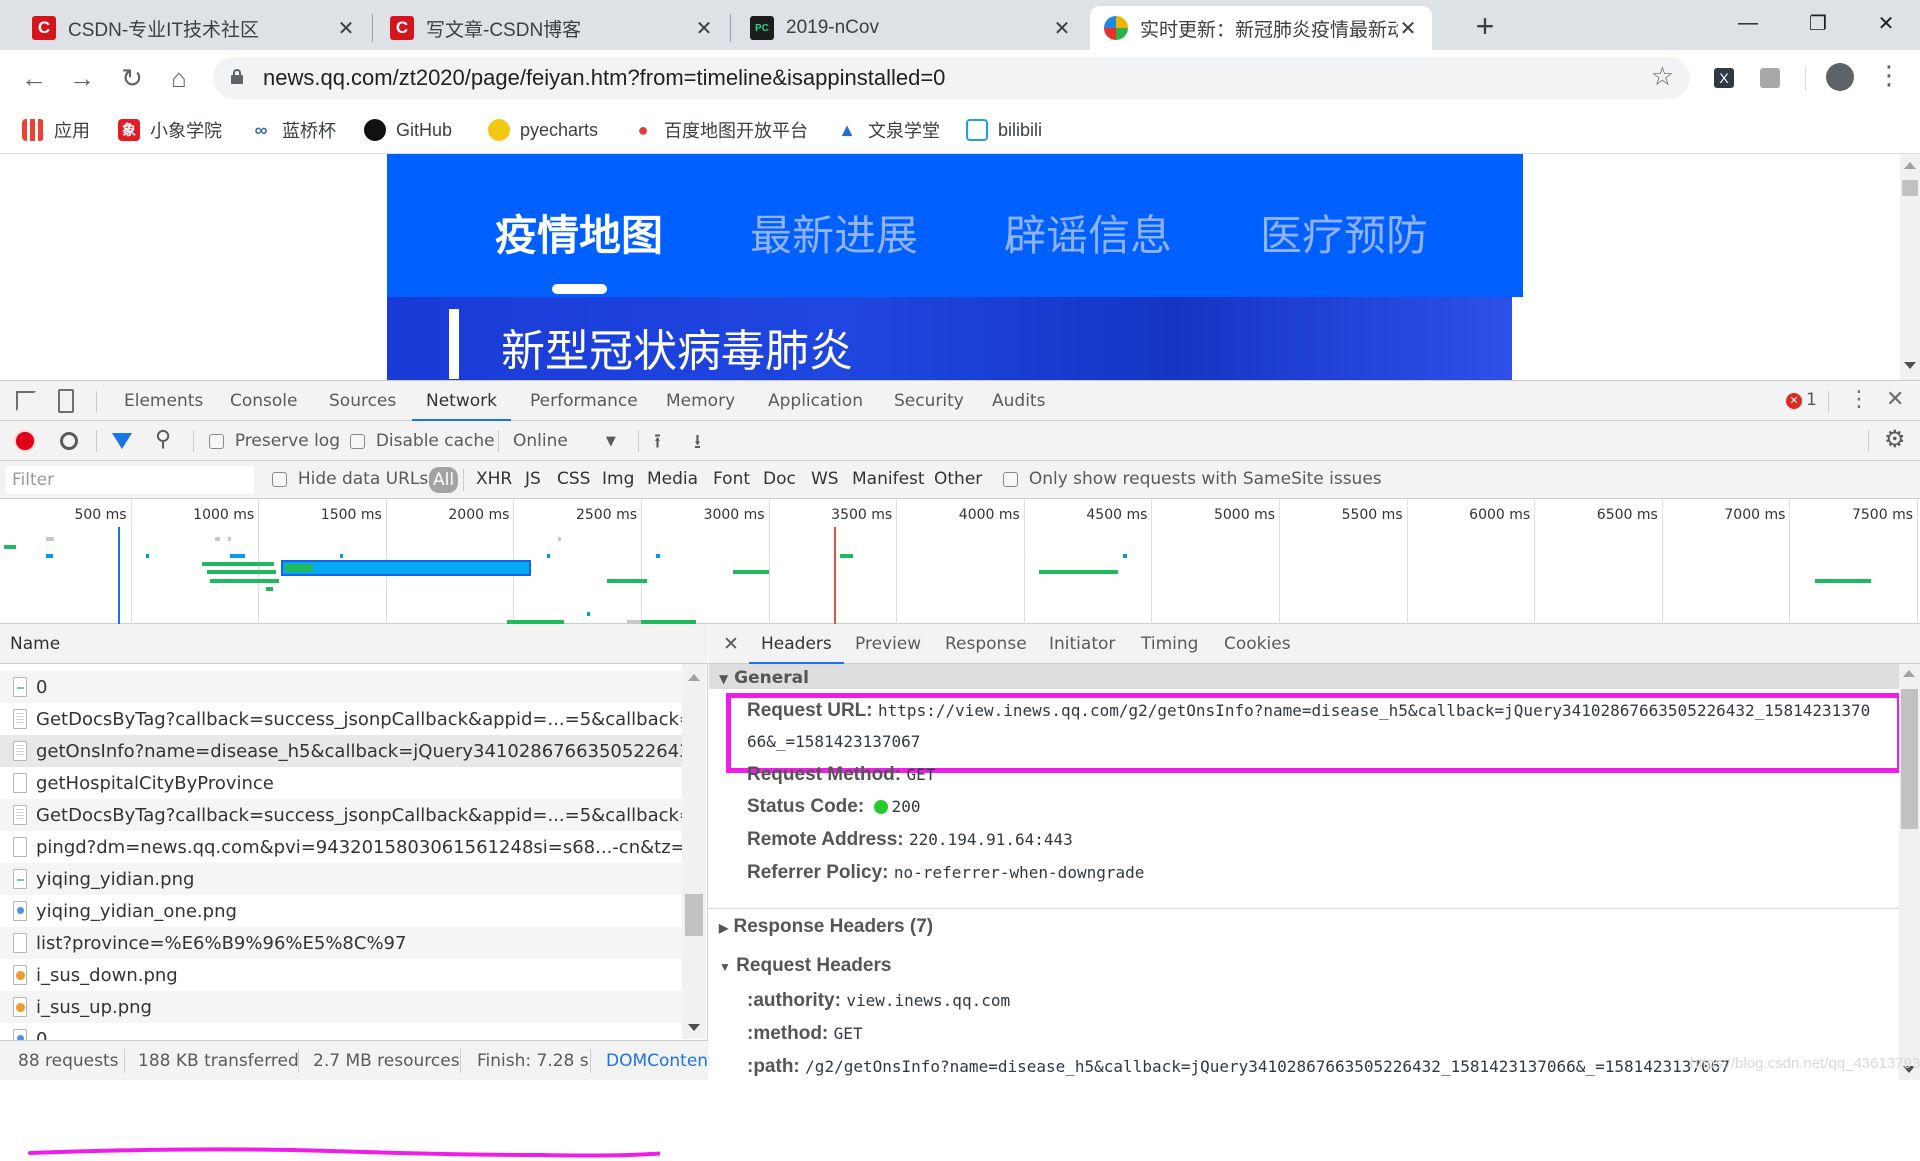  Describe the element at coordinates (163, 439) in the screenshot. I see `search-icon: ⚲` at that location.